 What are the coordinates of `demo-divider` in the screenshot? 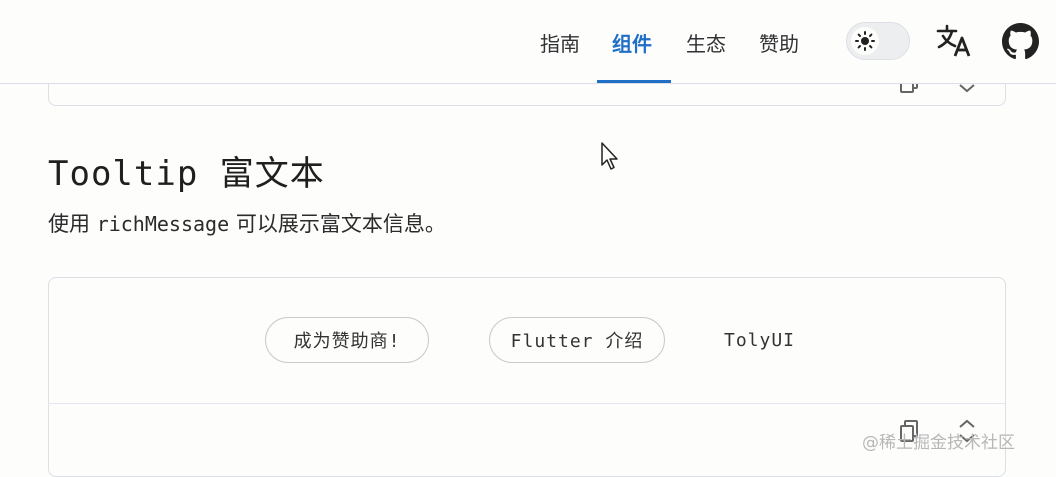 It's located at (527, 403).